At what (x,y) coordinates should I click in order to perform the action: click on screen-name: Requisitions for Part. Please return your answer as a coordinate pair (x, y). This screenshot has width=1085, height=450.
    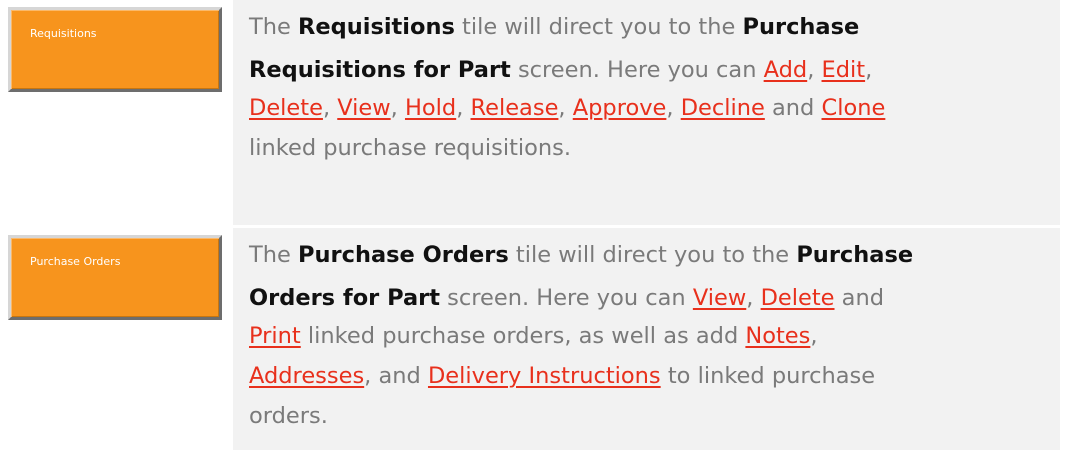
    Looking at the image, I should click on (380, 70).